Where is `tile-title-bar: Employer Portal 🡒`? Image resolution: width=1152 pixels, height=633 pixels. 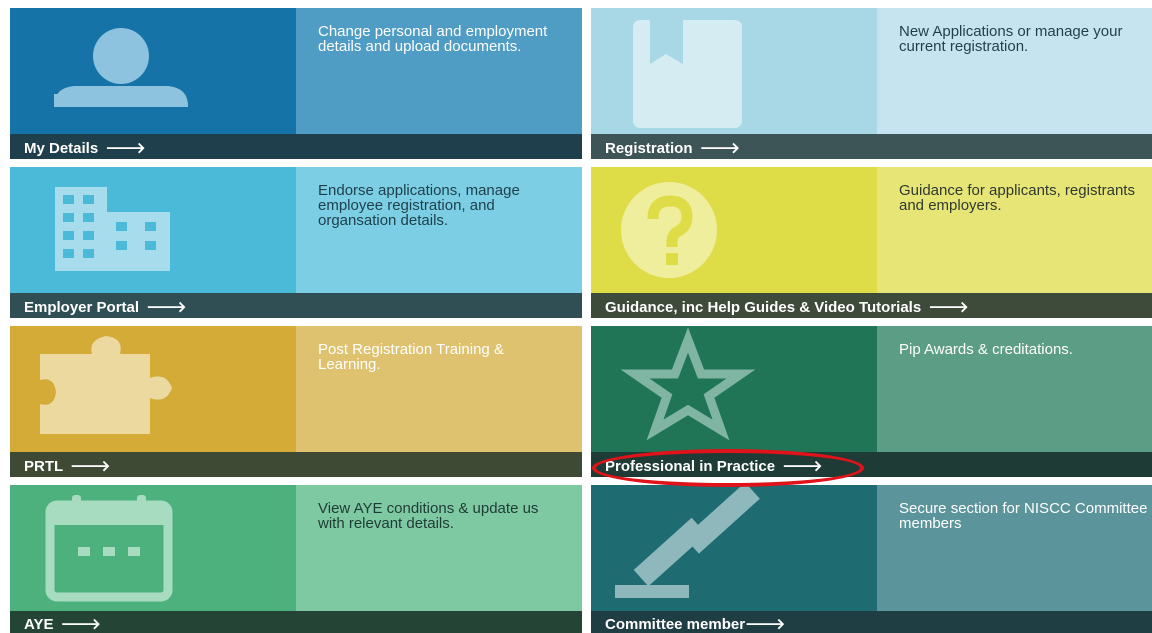
tile-title-bar: Employer Portal 🡒 is located at coordinates (296, 305).